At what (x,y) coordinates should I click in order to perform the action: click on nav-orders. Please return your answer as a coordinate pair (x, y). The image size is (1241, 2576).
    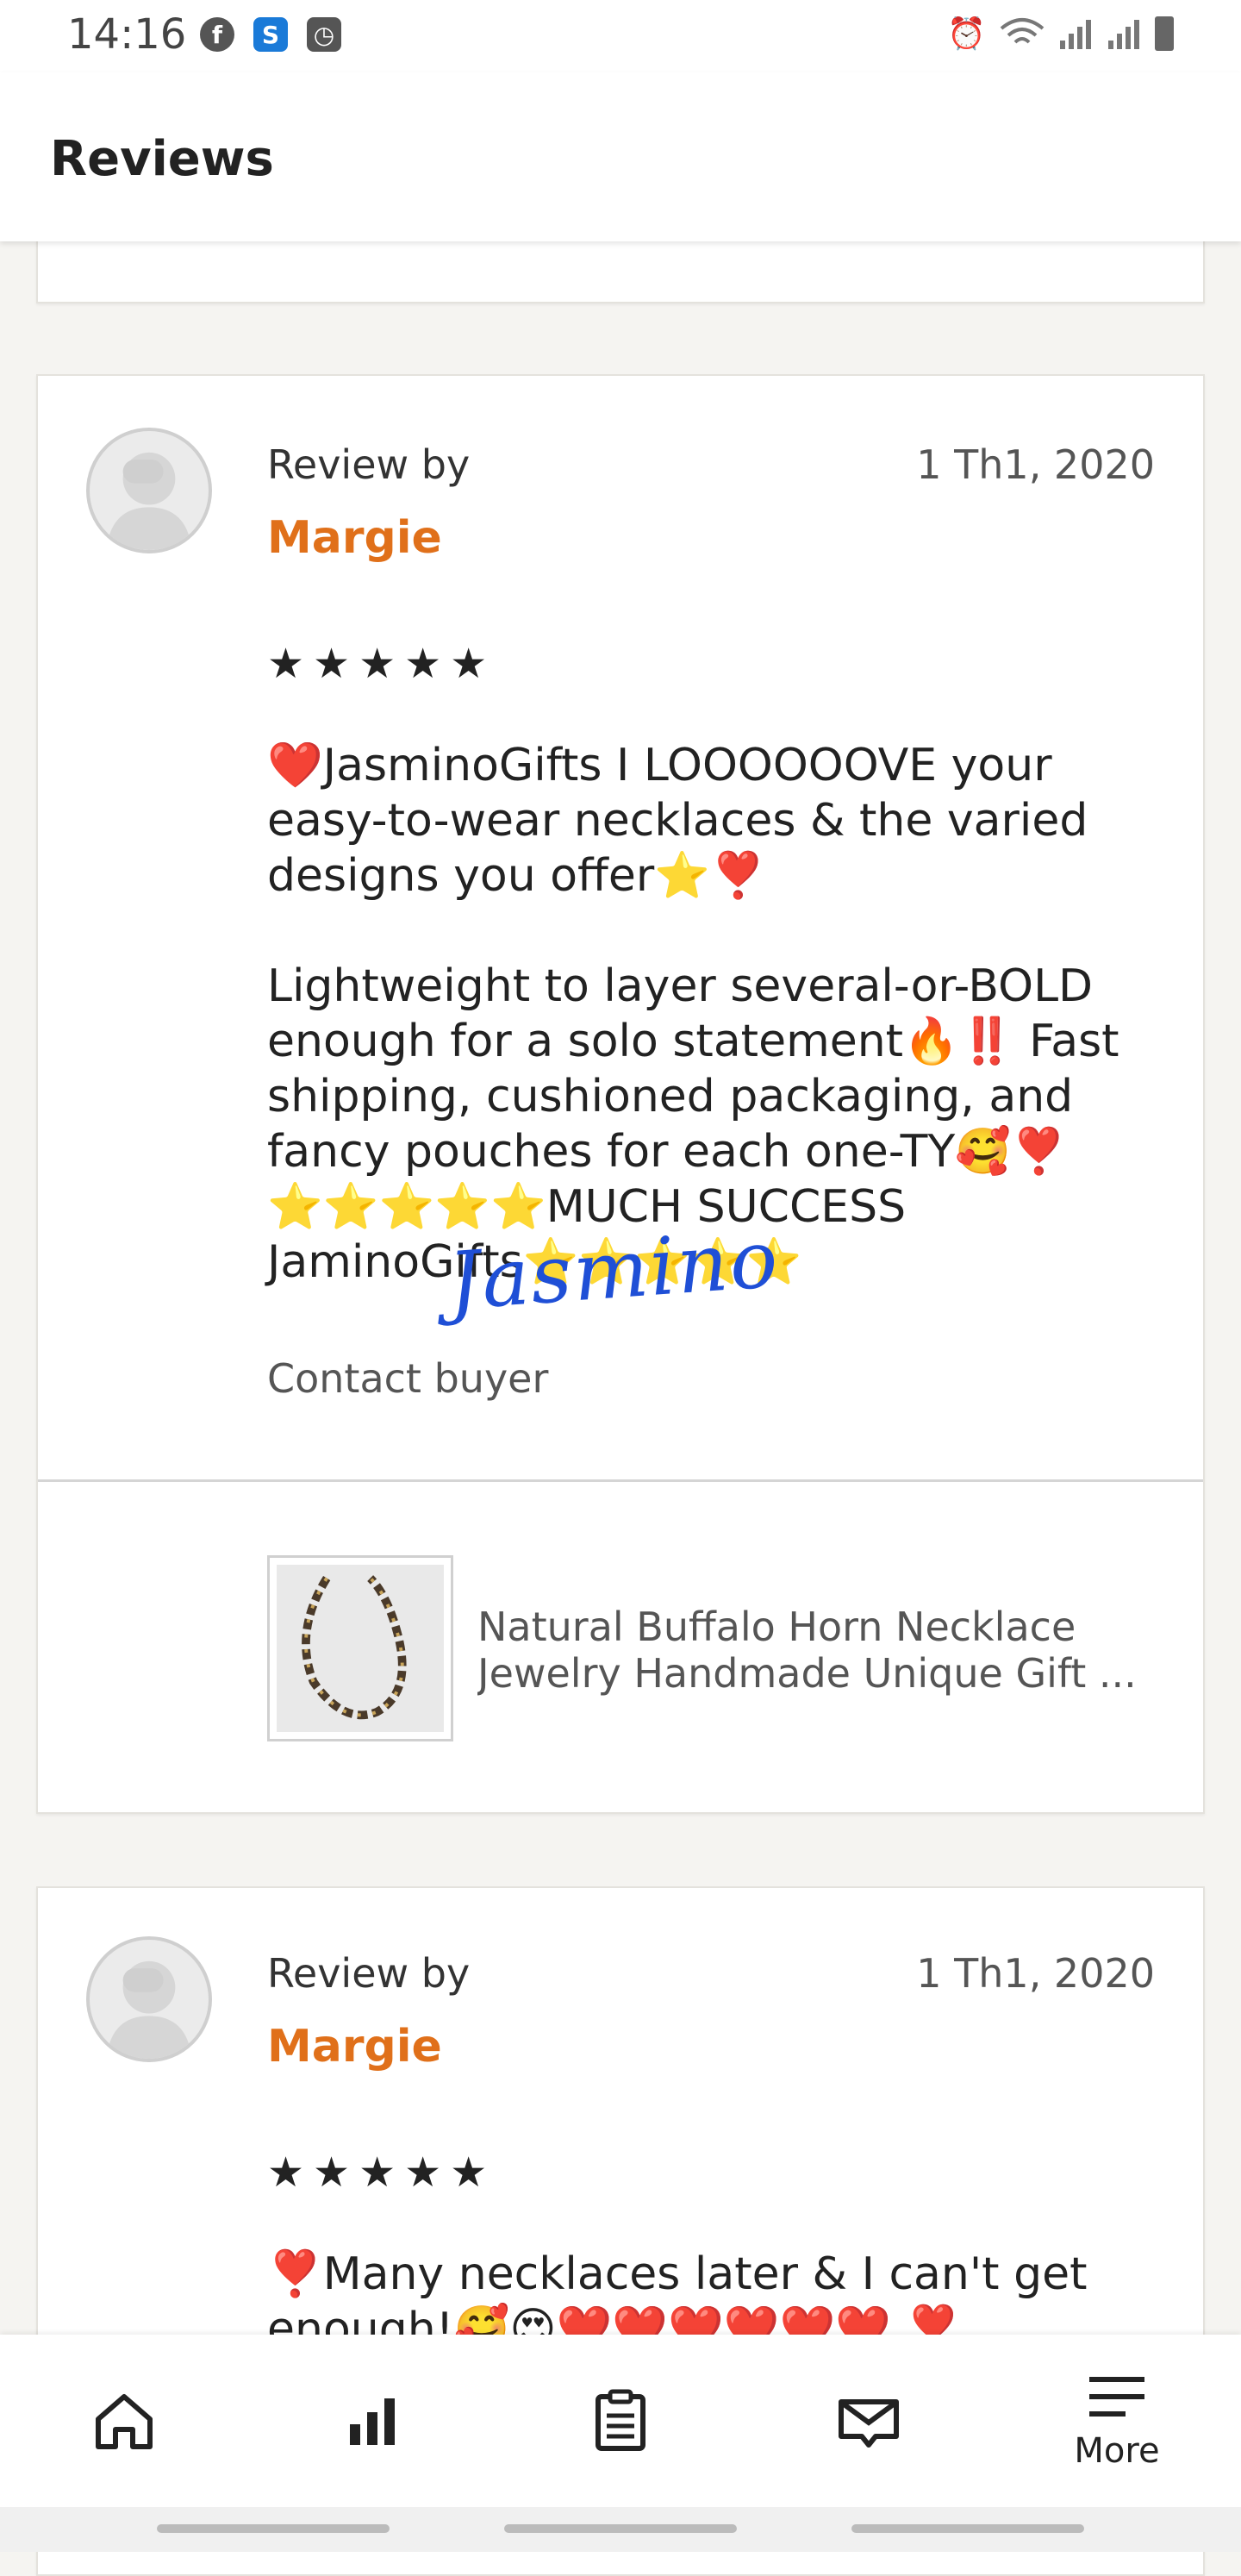
    Looking at the image, I should click on (620, 2421).